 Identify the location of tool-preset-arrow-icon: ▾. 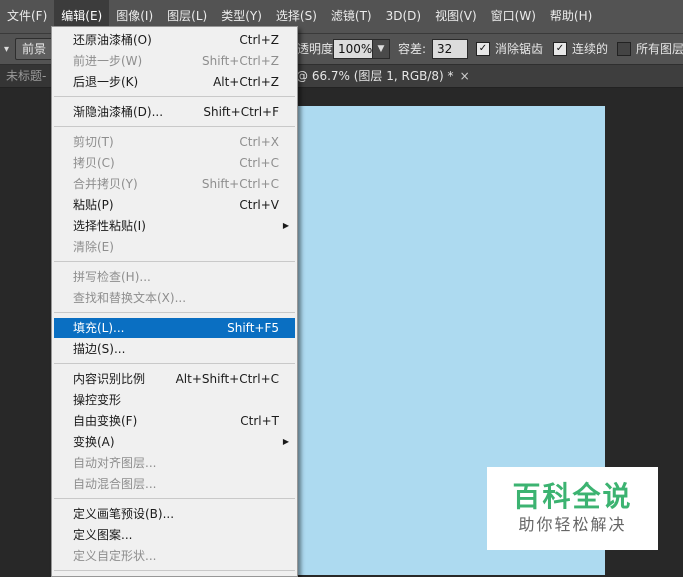
(6, 49).